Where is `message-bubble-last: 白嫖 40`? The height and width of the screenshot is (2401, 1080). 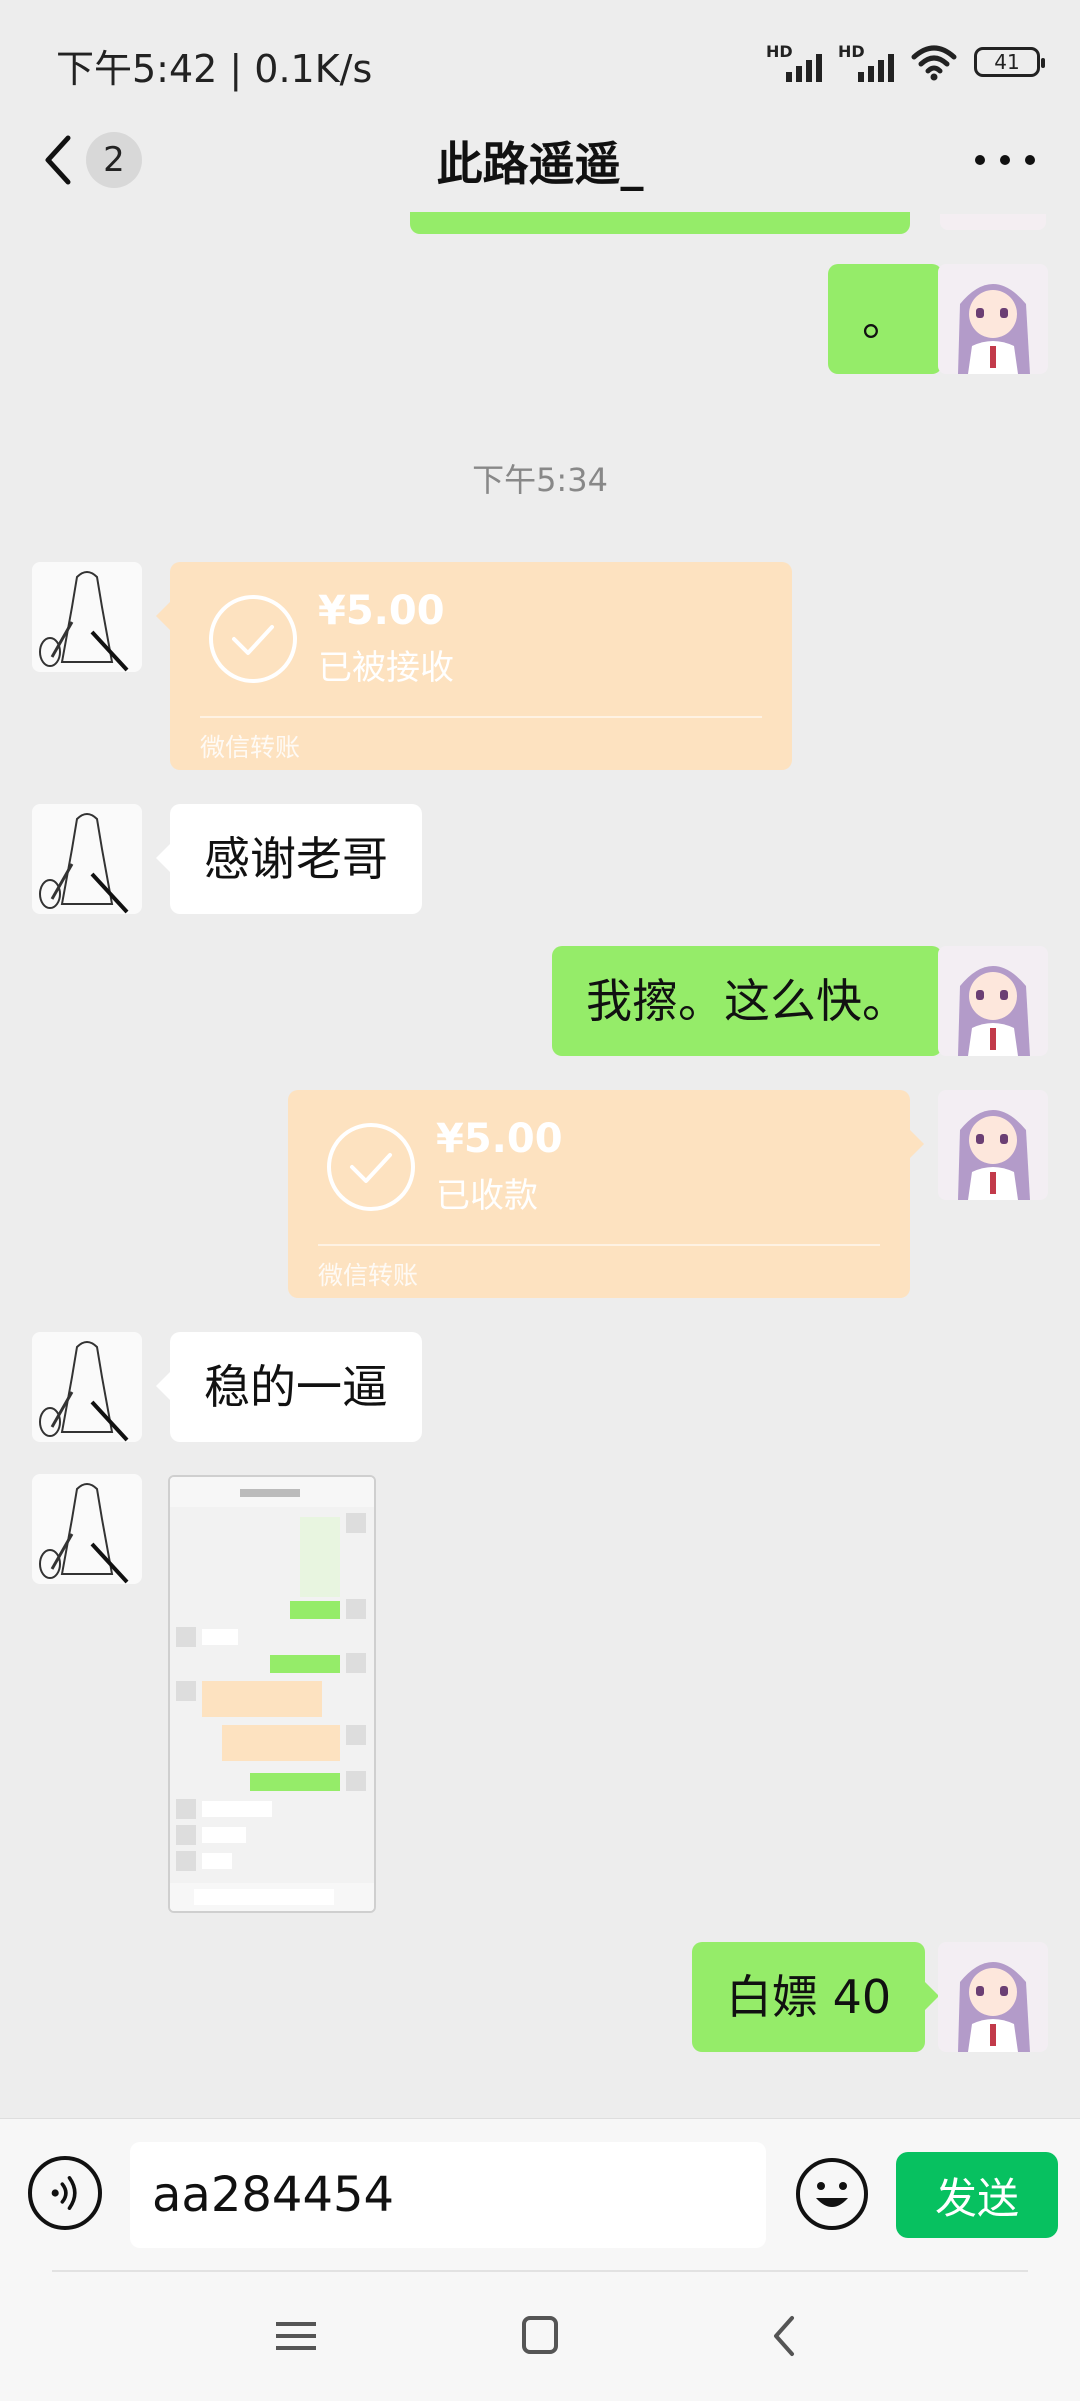 message-bubble-last: 白嫖 40 is located at coordinates (816, 1997).